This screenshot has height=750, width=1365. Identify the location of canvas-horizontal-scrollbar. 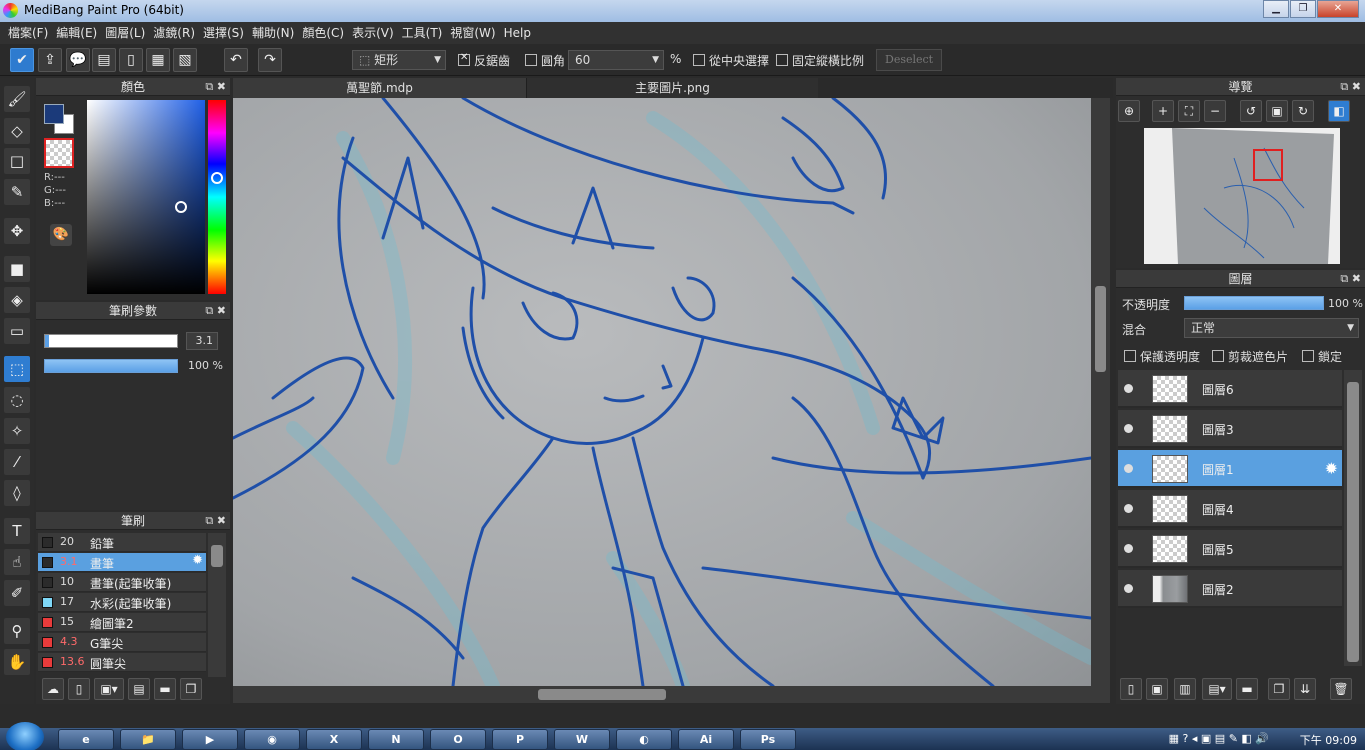
(671, 694).